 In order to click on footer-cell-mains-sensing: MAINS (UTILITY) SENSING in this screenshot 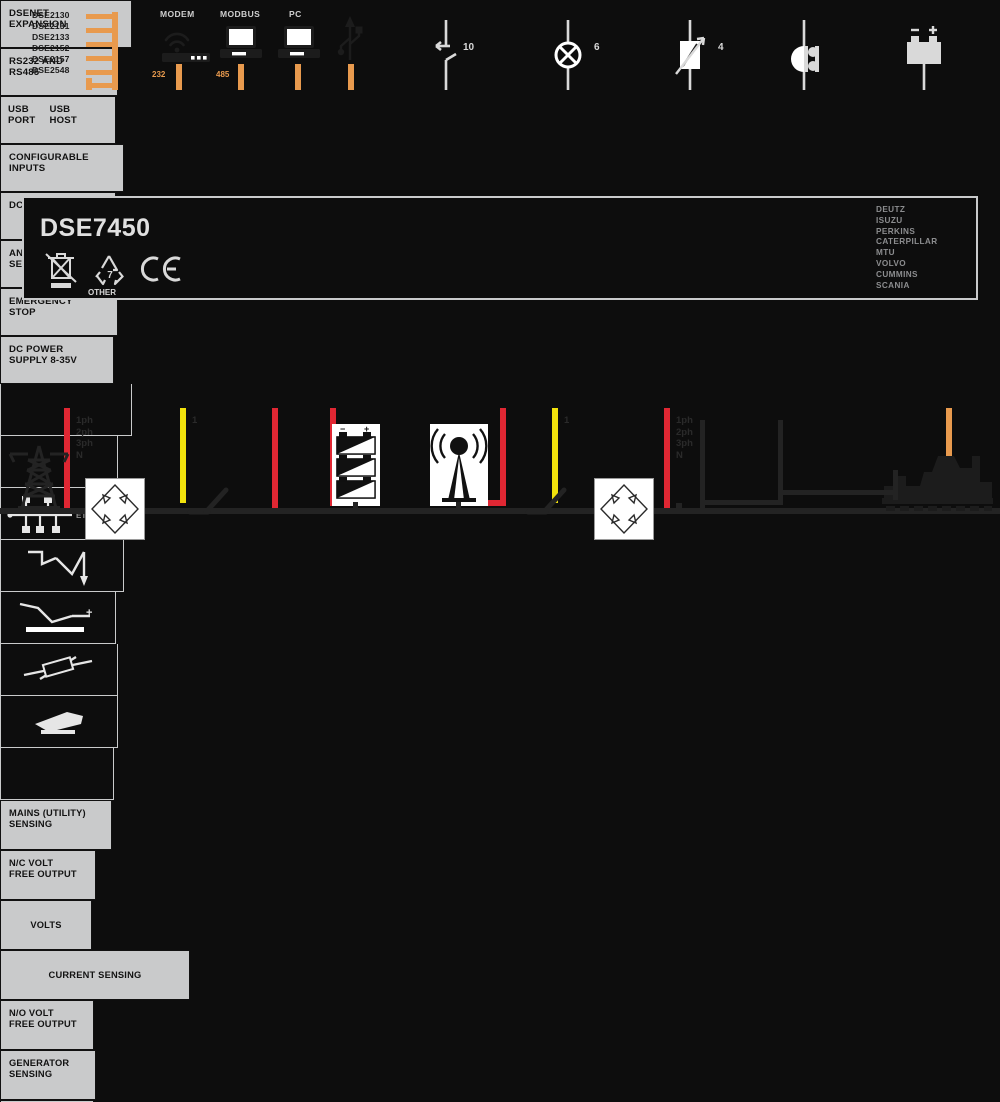, I will do `click(56, 825)`.